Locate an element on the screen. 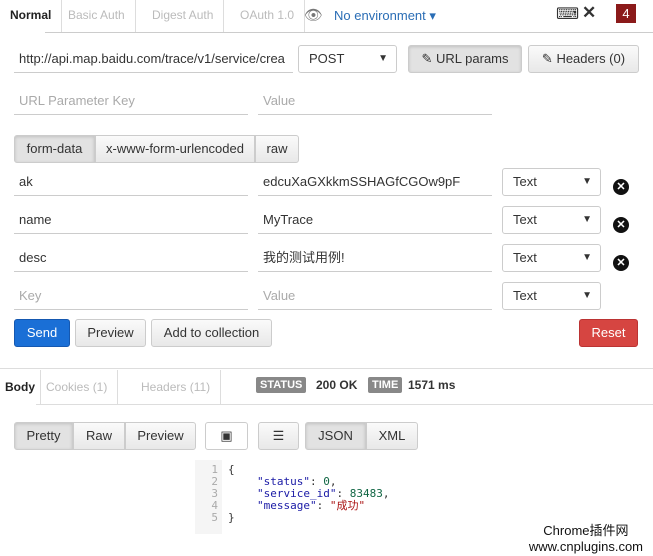 The image size is (653, 556). time-value: 1571 ms is located at coordinates (432, 385).